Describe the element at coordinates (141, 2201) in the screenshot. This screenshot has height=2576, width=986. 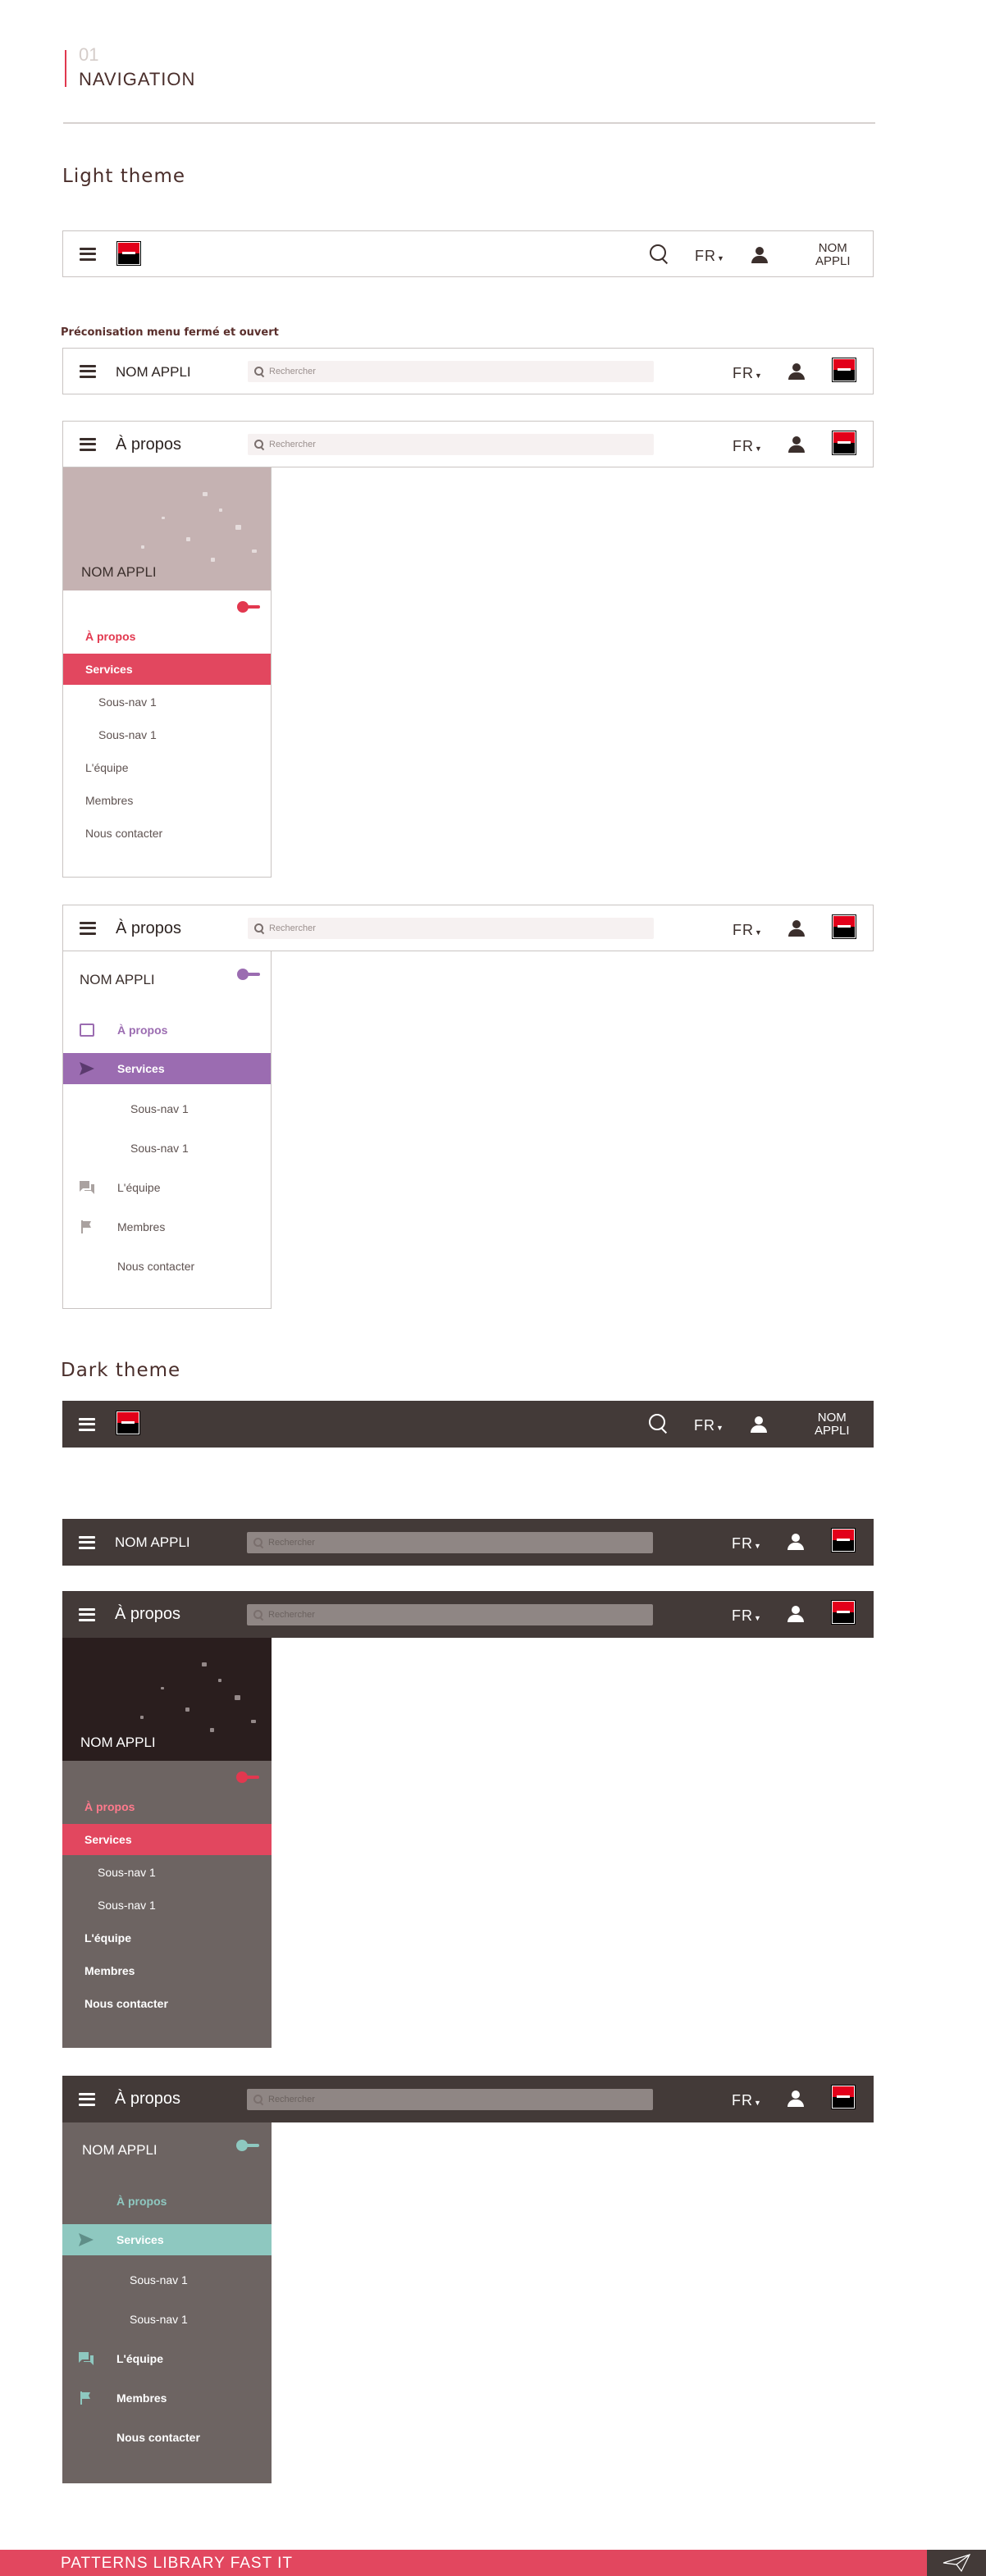
I see `menu-item-label: À propos` at that location.